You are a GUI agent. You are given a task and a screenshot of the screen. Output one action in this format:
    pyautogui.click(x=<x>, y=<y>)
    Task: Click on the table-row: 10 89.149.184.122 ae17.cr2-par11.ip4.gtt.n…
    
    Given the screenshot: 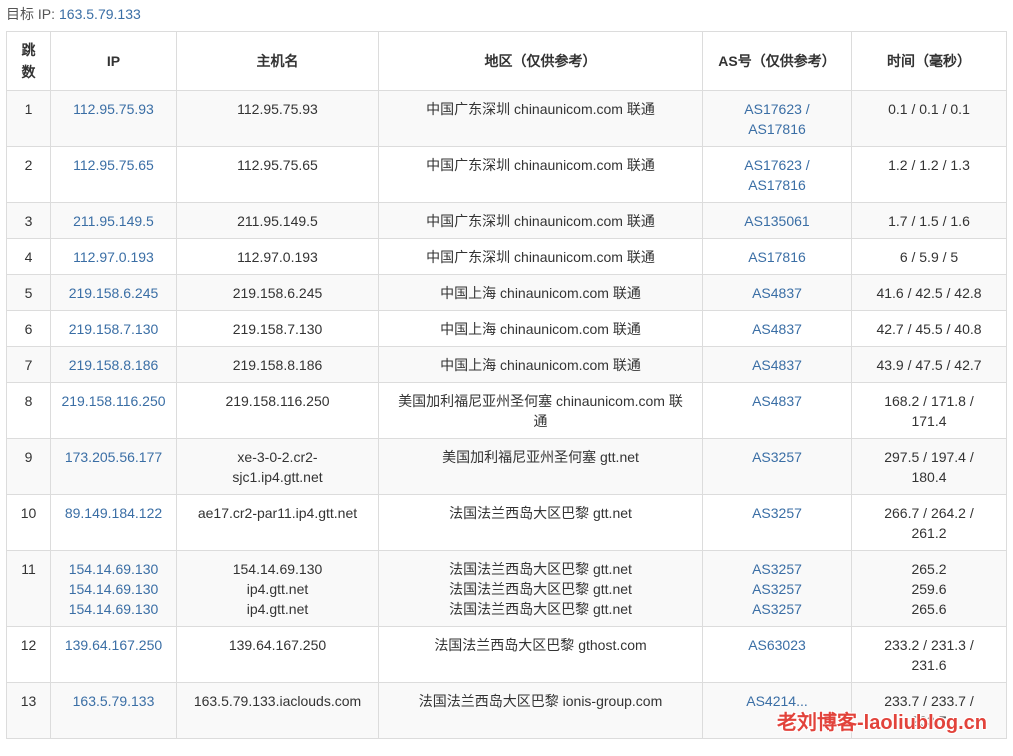 What is the action you would take?
    pyautogui.click(x=506, y=522)
    